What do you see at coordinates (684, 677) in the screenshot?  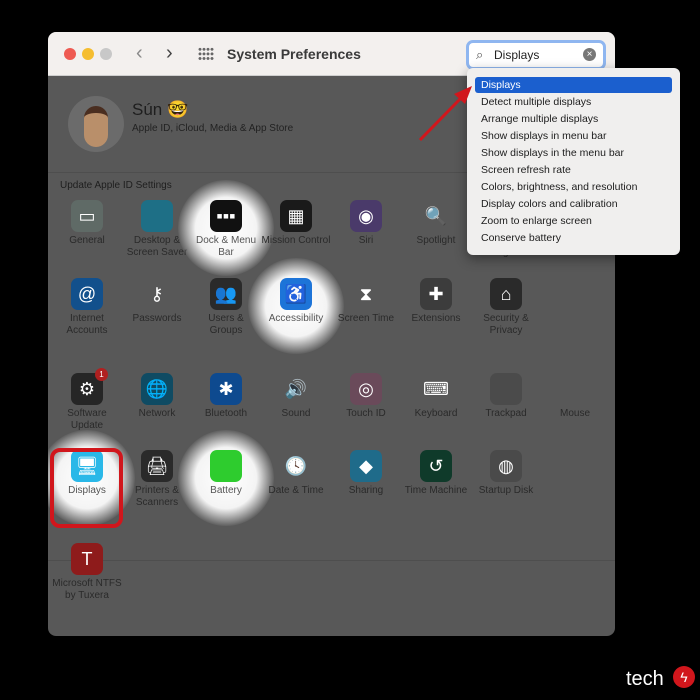 I see `lightning-logo-icon: ϟ` at bounding box center [684, 677].